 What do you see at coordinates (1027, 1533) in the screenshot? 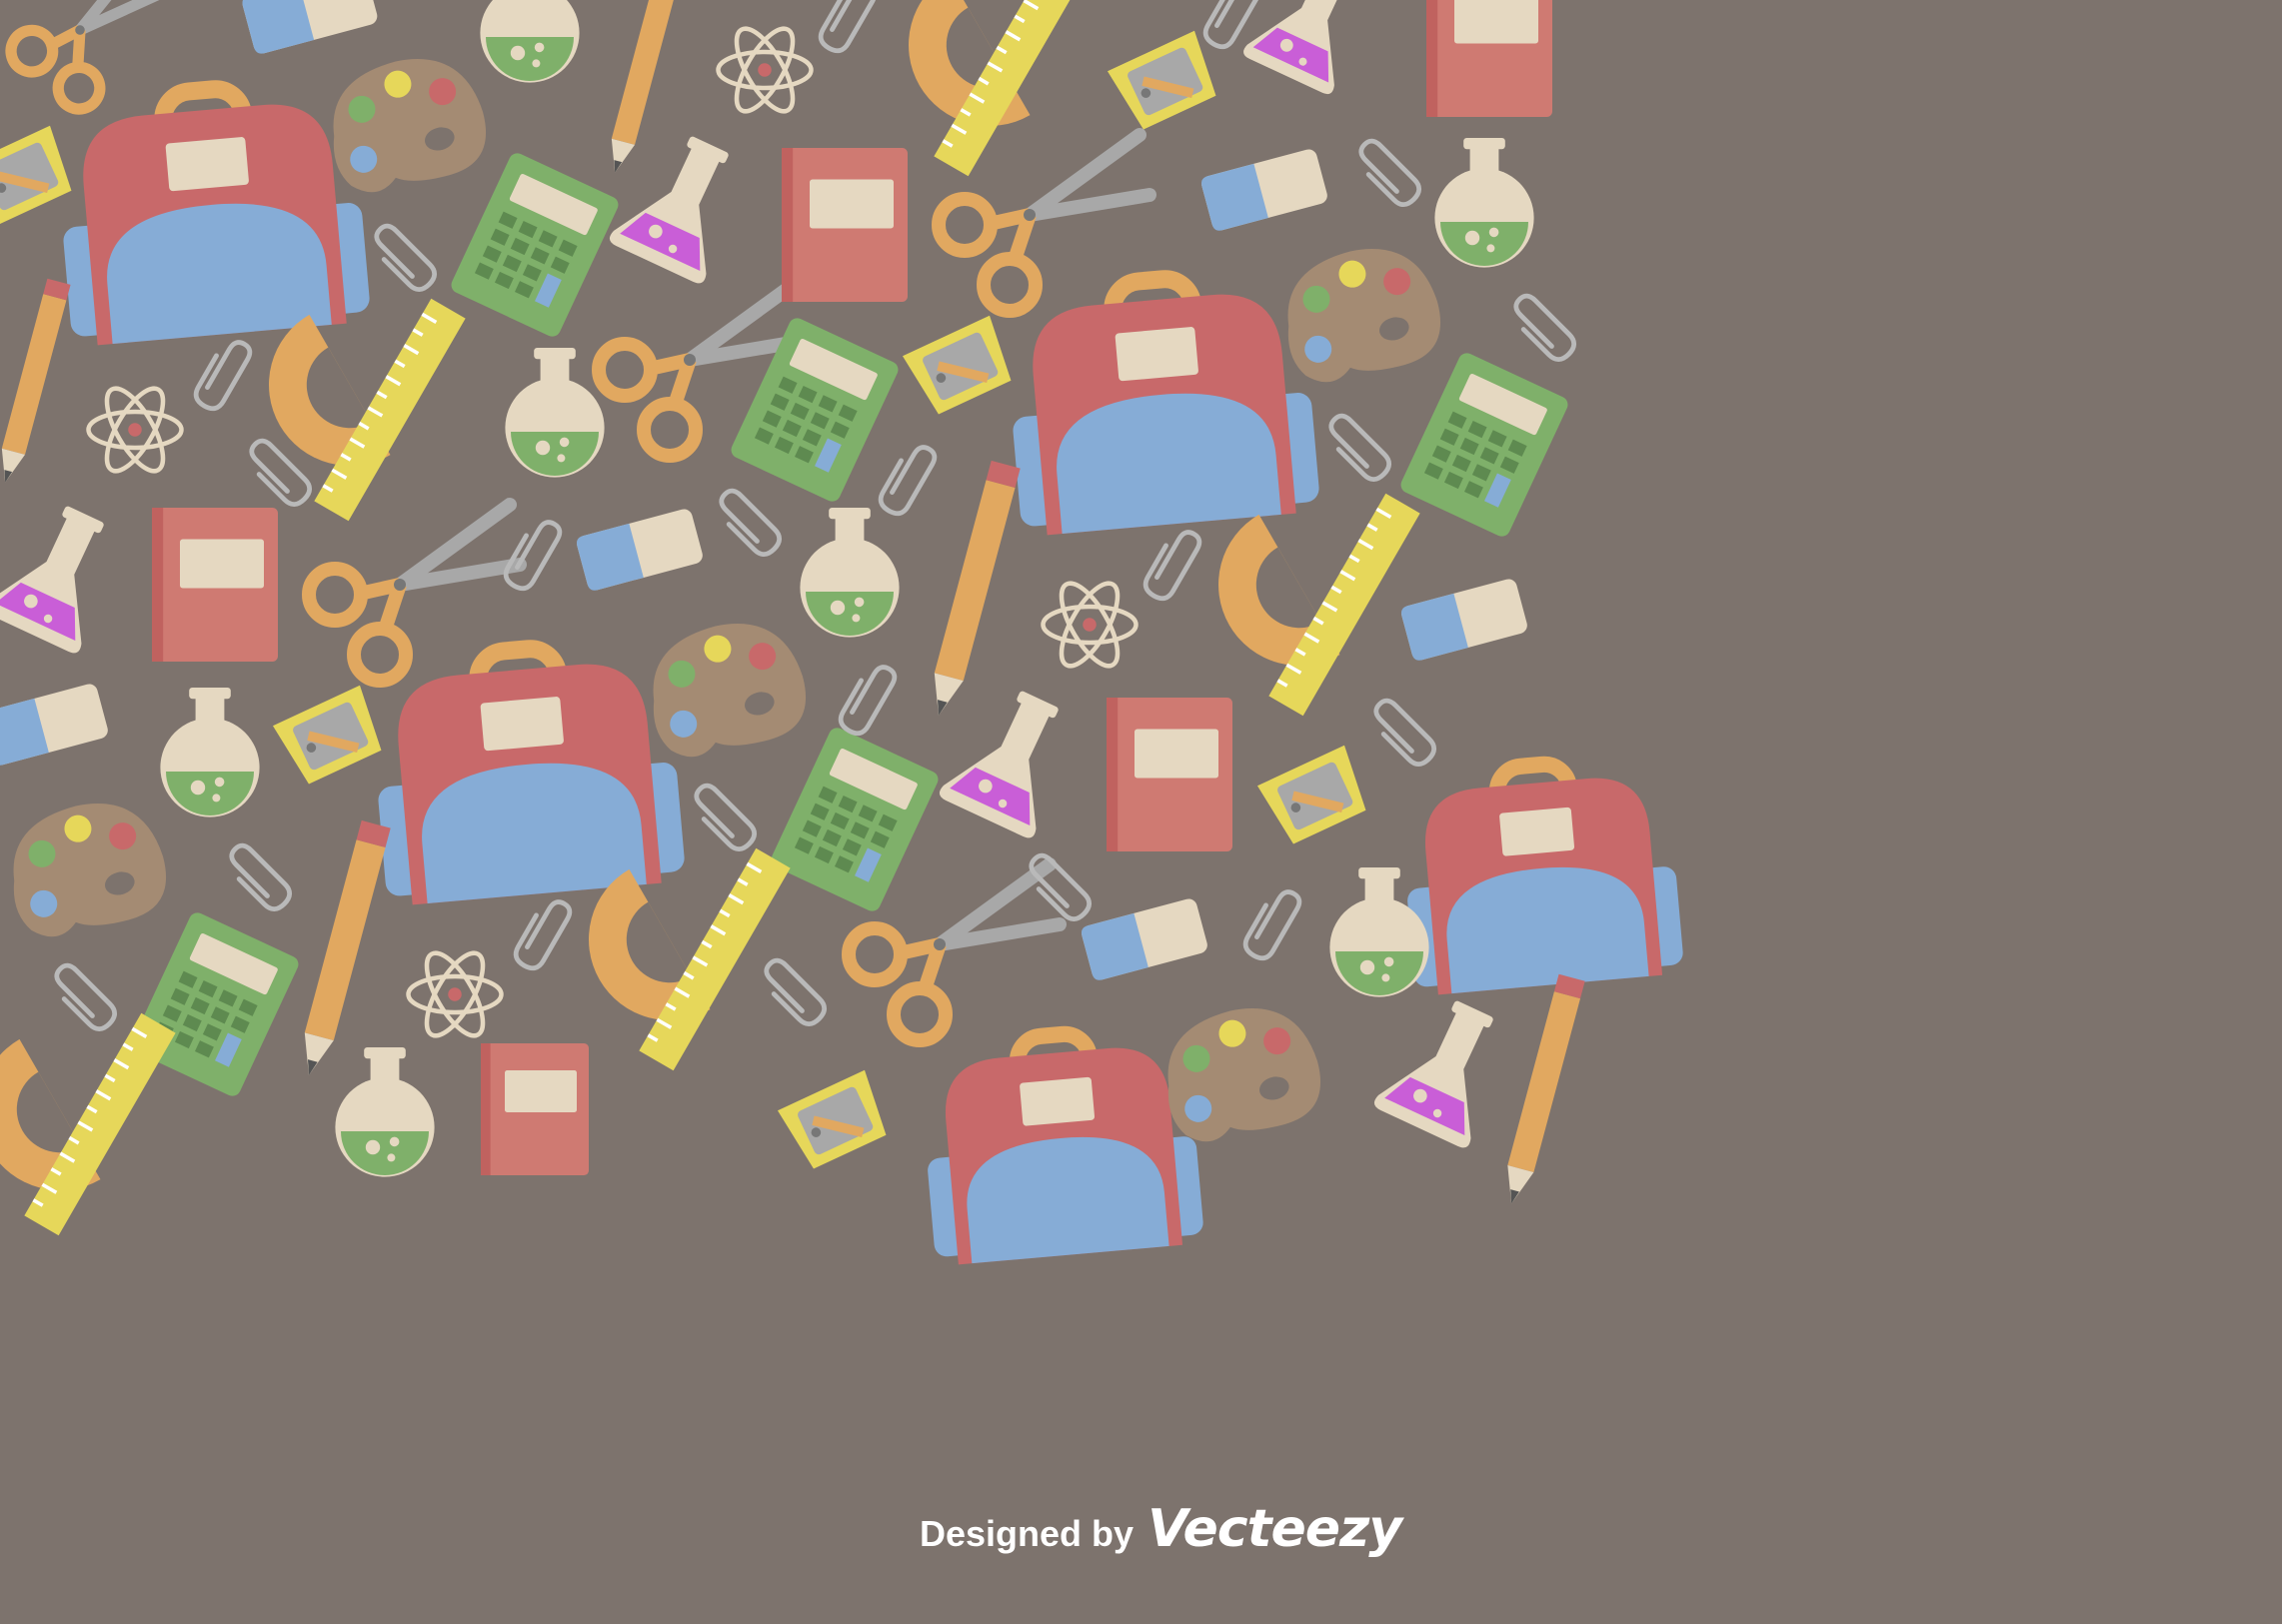
I see `designed-by-text: Designed by` at bounding box center [1027, 1533].